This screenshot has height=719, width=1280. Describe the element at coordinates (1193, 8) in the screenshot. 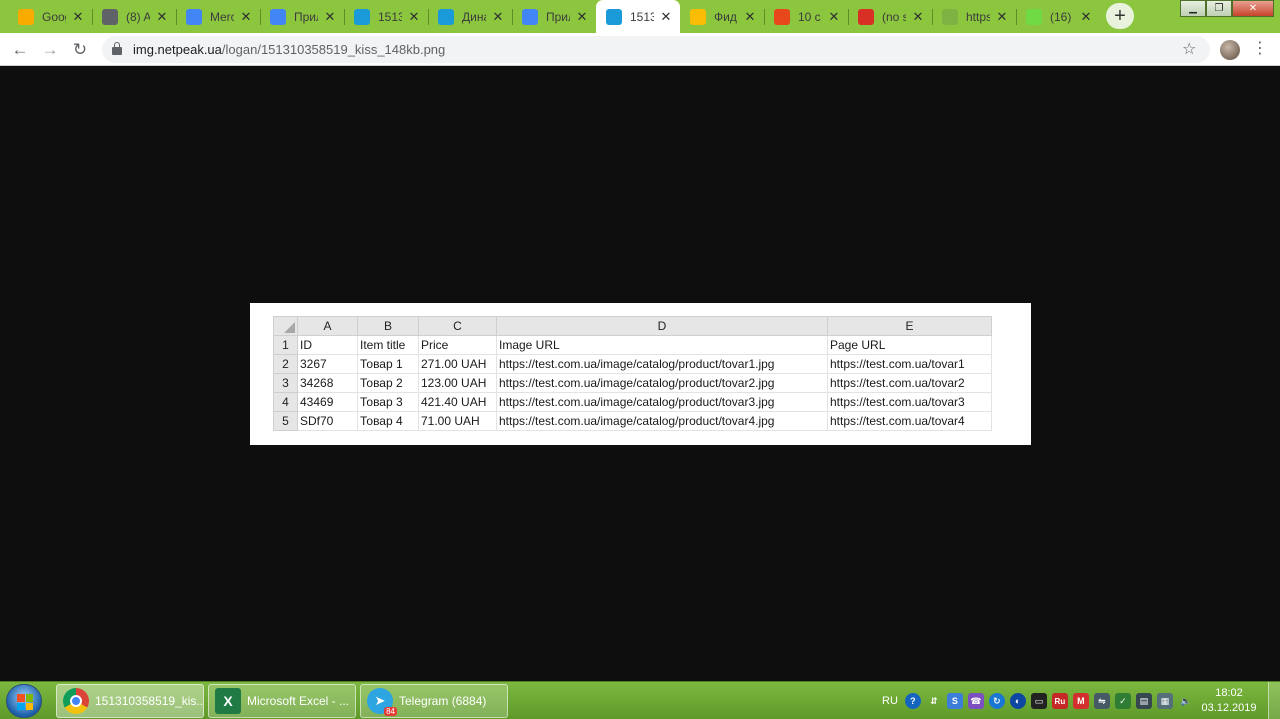

I see `minimize-button: ▁` at that location.